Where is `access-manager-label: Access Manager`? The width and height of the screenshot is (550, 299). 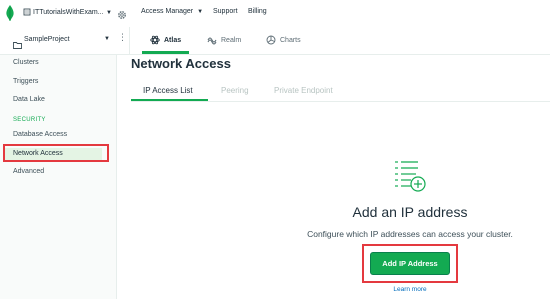 access-manager-label: Access Manager is located at coordinates (167, 11).